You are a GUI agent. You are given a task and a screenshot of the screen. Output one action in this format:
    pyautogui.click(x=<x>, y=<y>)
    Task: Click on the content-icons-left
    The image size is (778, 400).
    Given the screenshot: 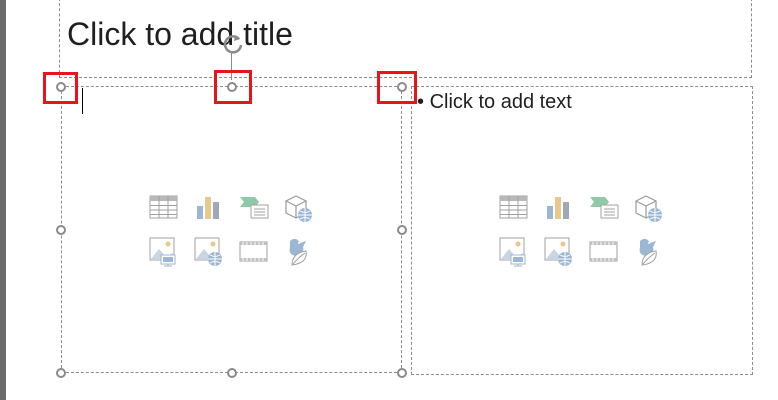 What is the action you would take?
    pyautogui.click(x=231, y=230)
    